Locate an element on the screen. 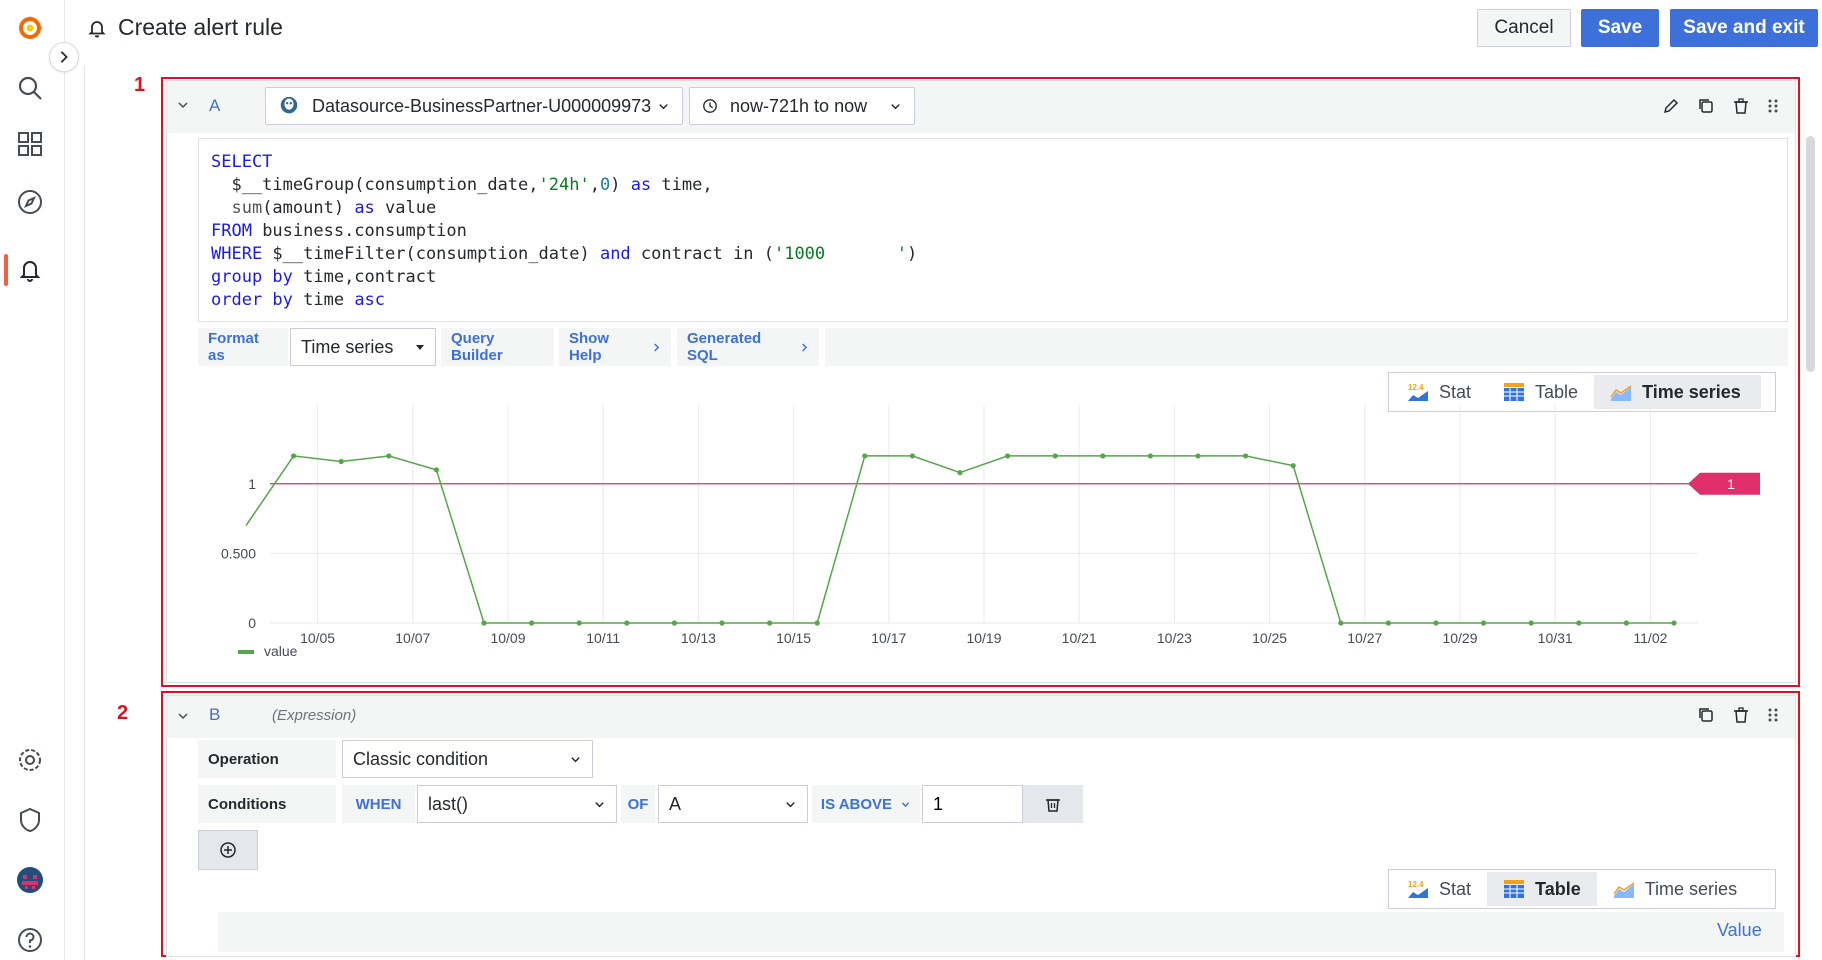 The height and width of the screenshot is (960, 1822). threshold-handle is located at coordinates (1724, 483).